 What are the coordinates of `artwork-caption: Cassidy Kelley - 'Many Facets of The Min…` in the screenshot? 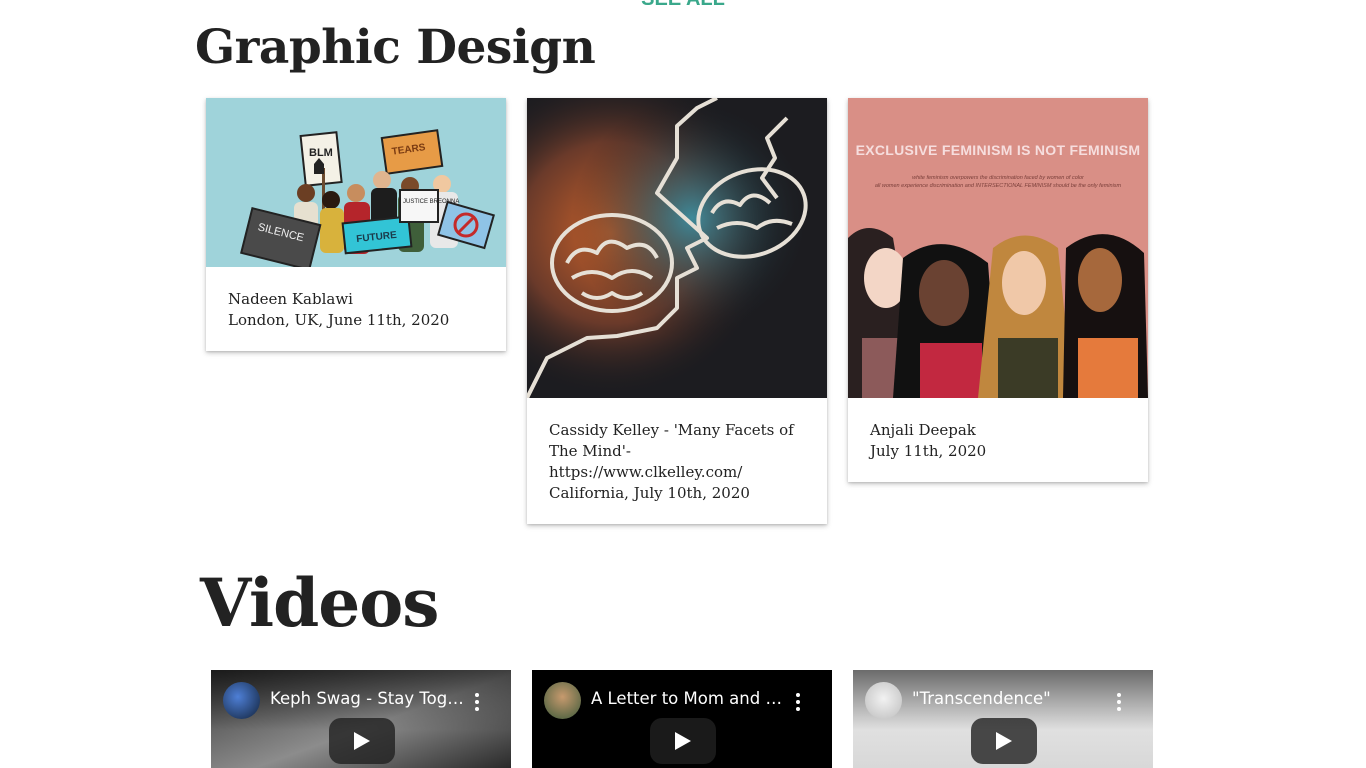 It's located at (677, 461).